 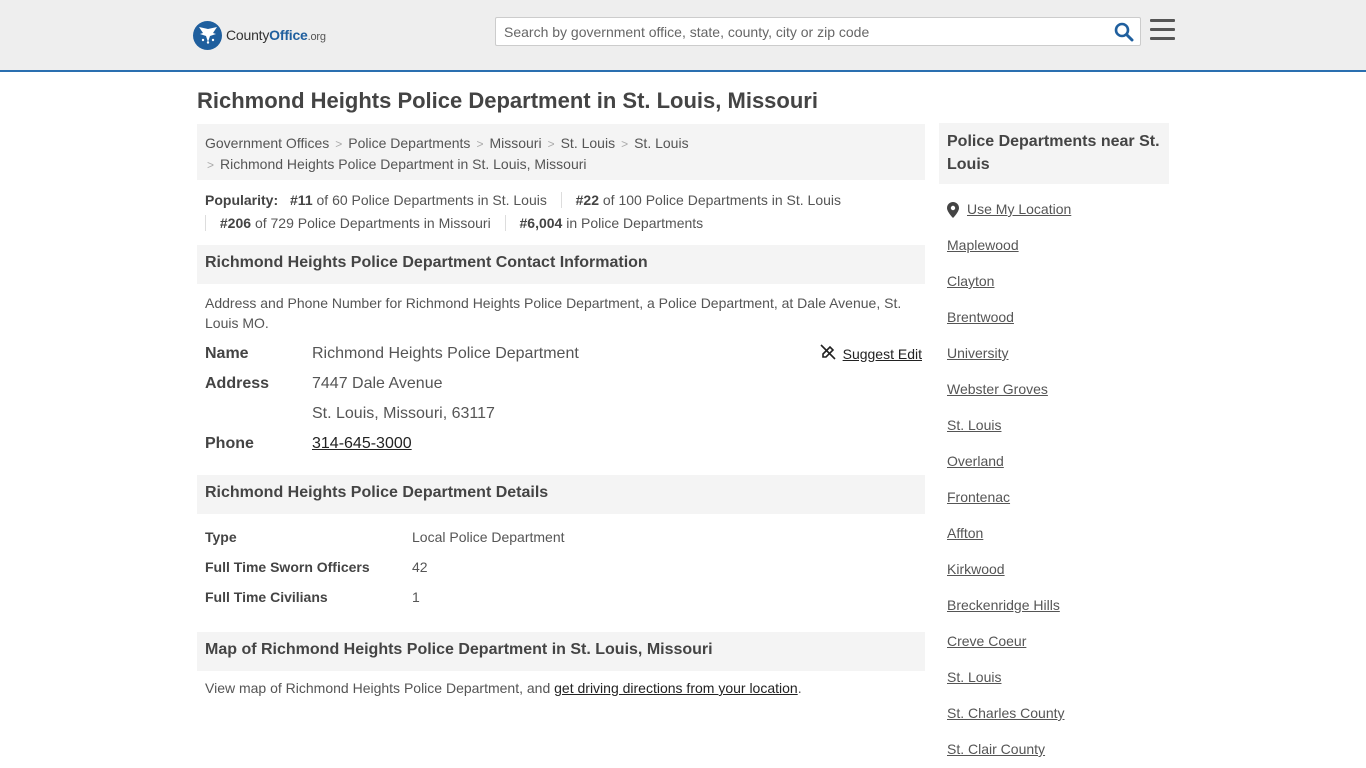 What do you see at coordinates (515, 143) in the screenshot?
I see `breadcrumb-missouri: Missouri` at bounding box center [515, 143].